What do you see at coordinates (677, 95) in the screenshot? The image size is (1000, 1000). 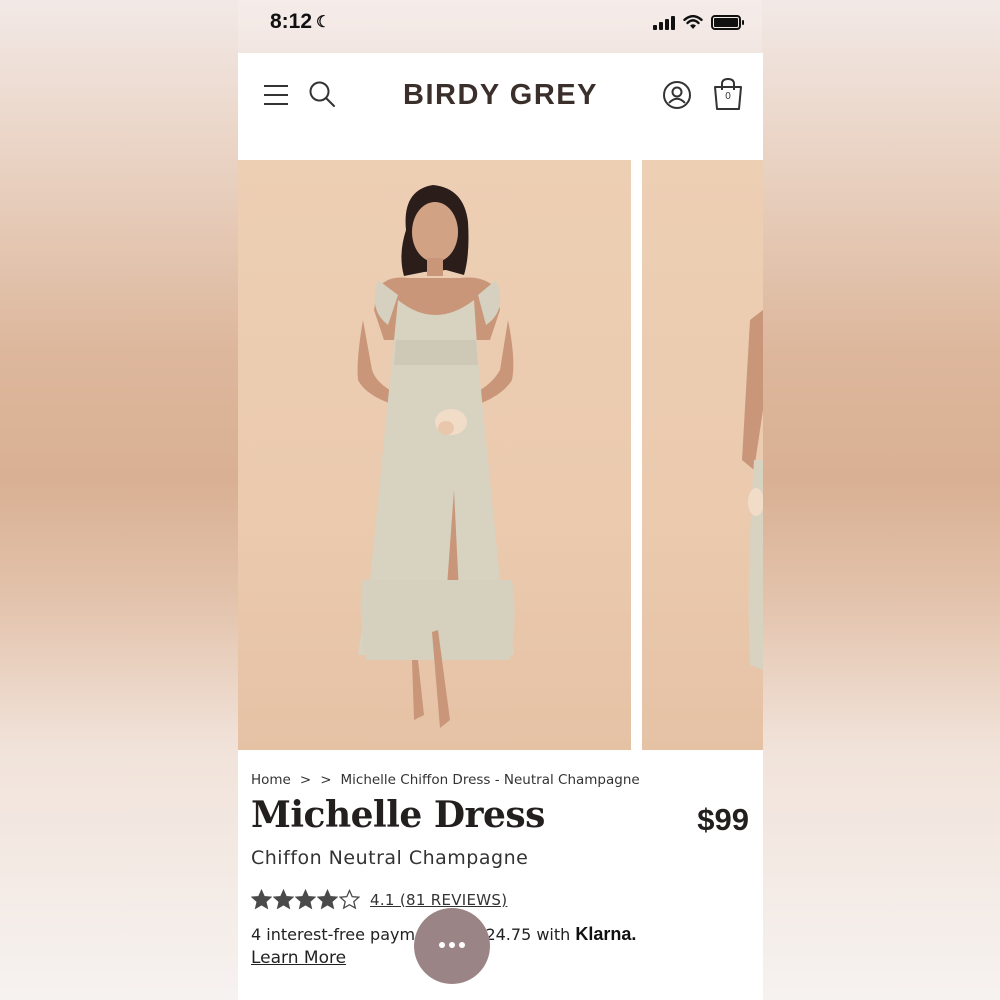 I see `account-icon` at bounding box center [677, 95].